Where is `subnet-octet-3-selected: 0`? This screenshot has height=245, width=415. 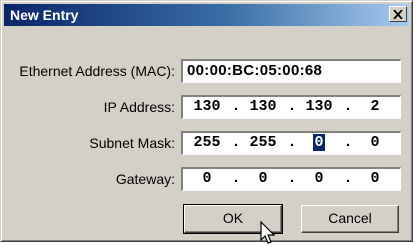 subnet-octet-3-selected: 0 is located at coordinates (319, 143).